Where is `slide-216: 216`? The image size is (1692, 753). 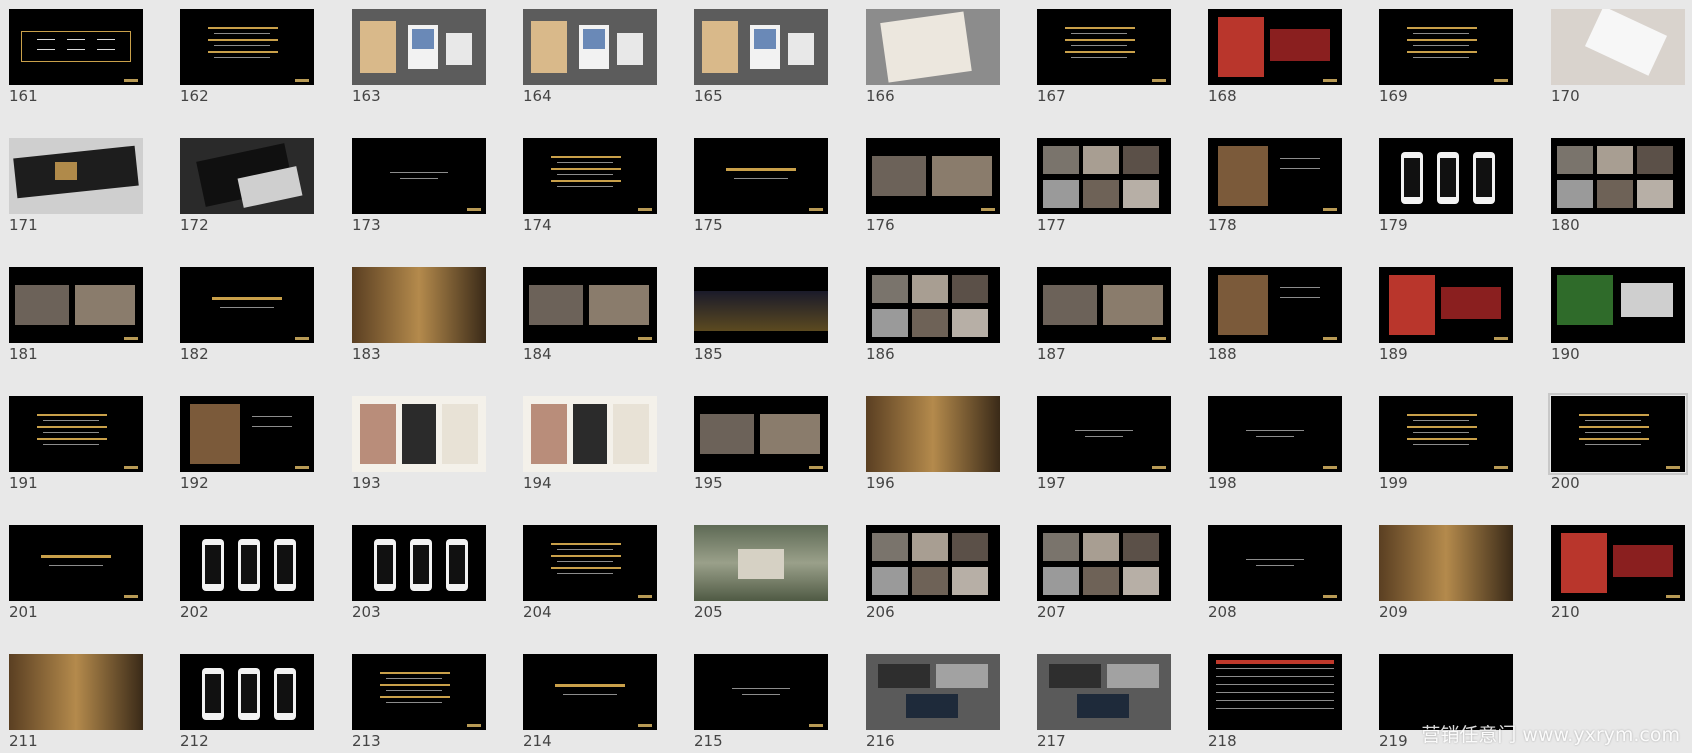
slide-216: 216 is located at coordinates (933, 702).